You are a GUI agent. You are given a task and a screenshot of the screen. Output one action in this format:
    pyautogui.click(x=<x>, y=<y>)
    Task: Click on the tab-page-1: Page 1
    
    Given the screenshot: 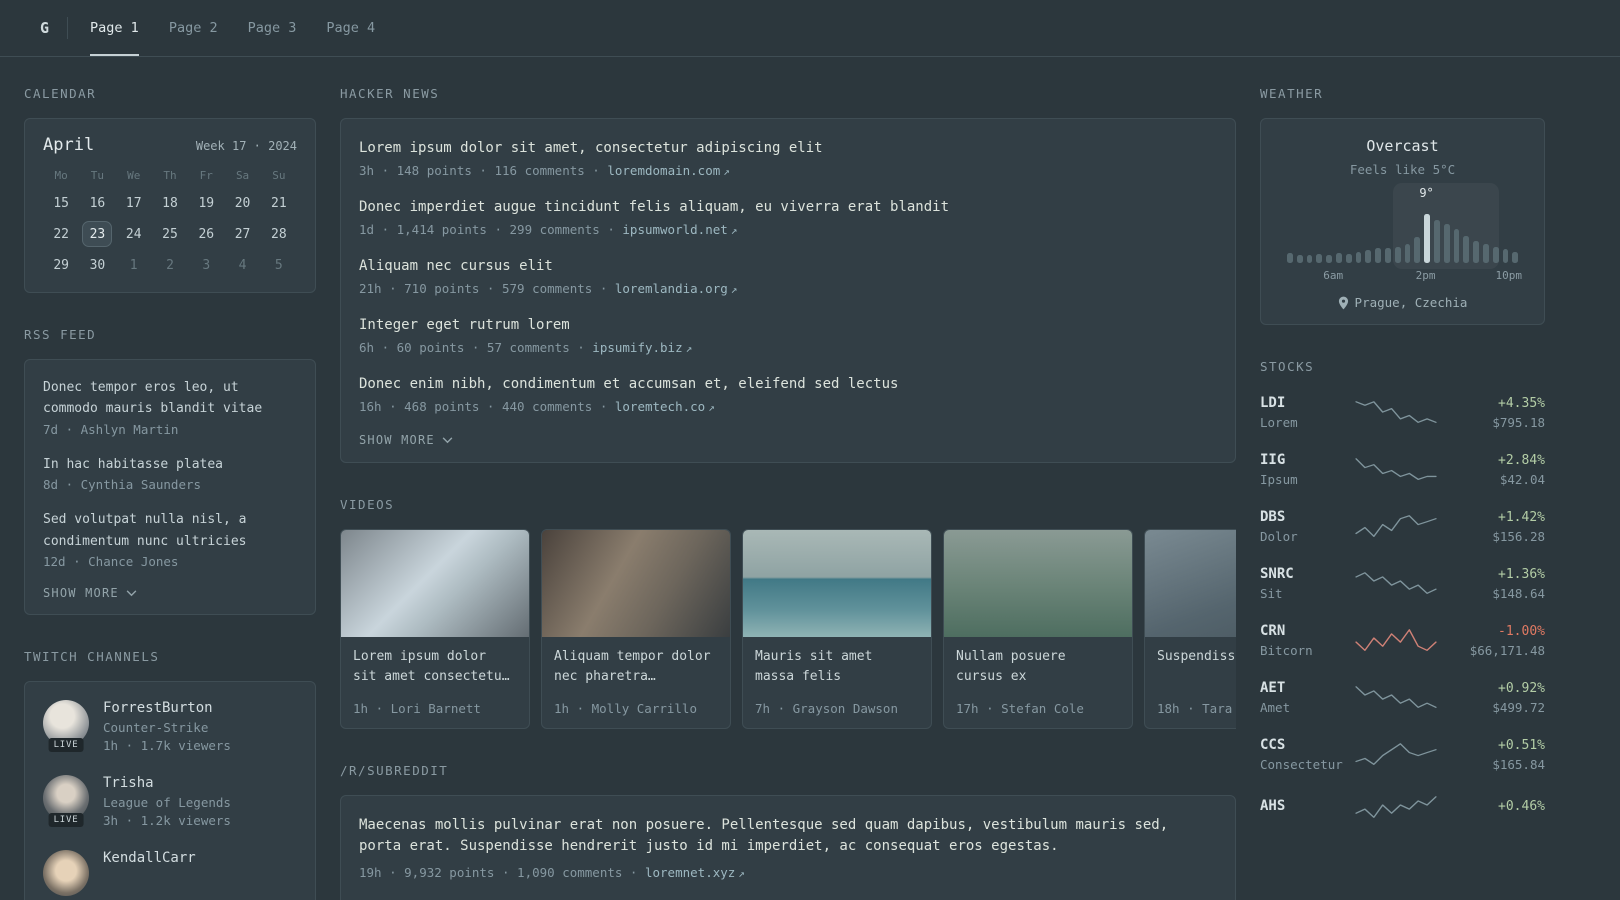 What is the action you would take?
    pyautogui.click(x=114, y=28)
    